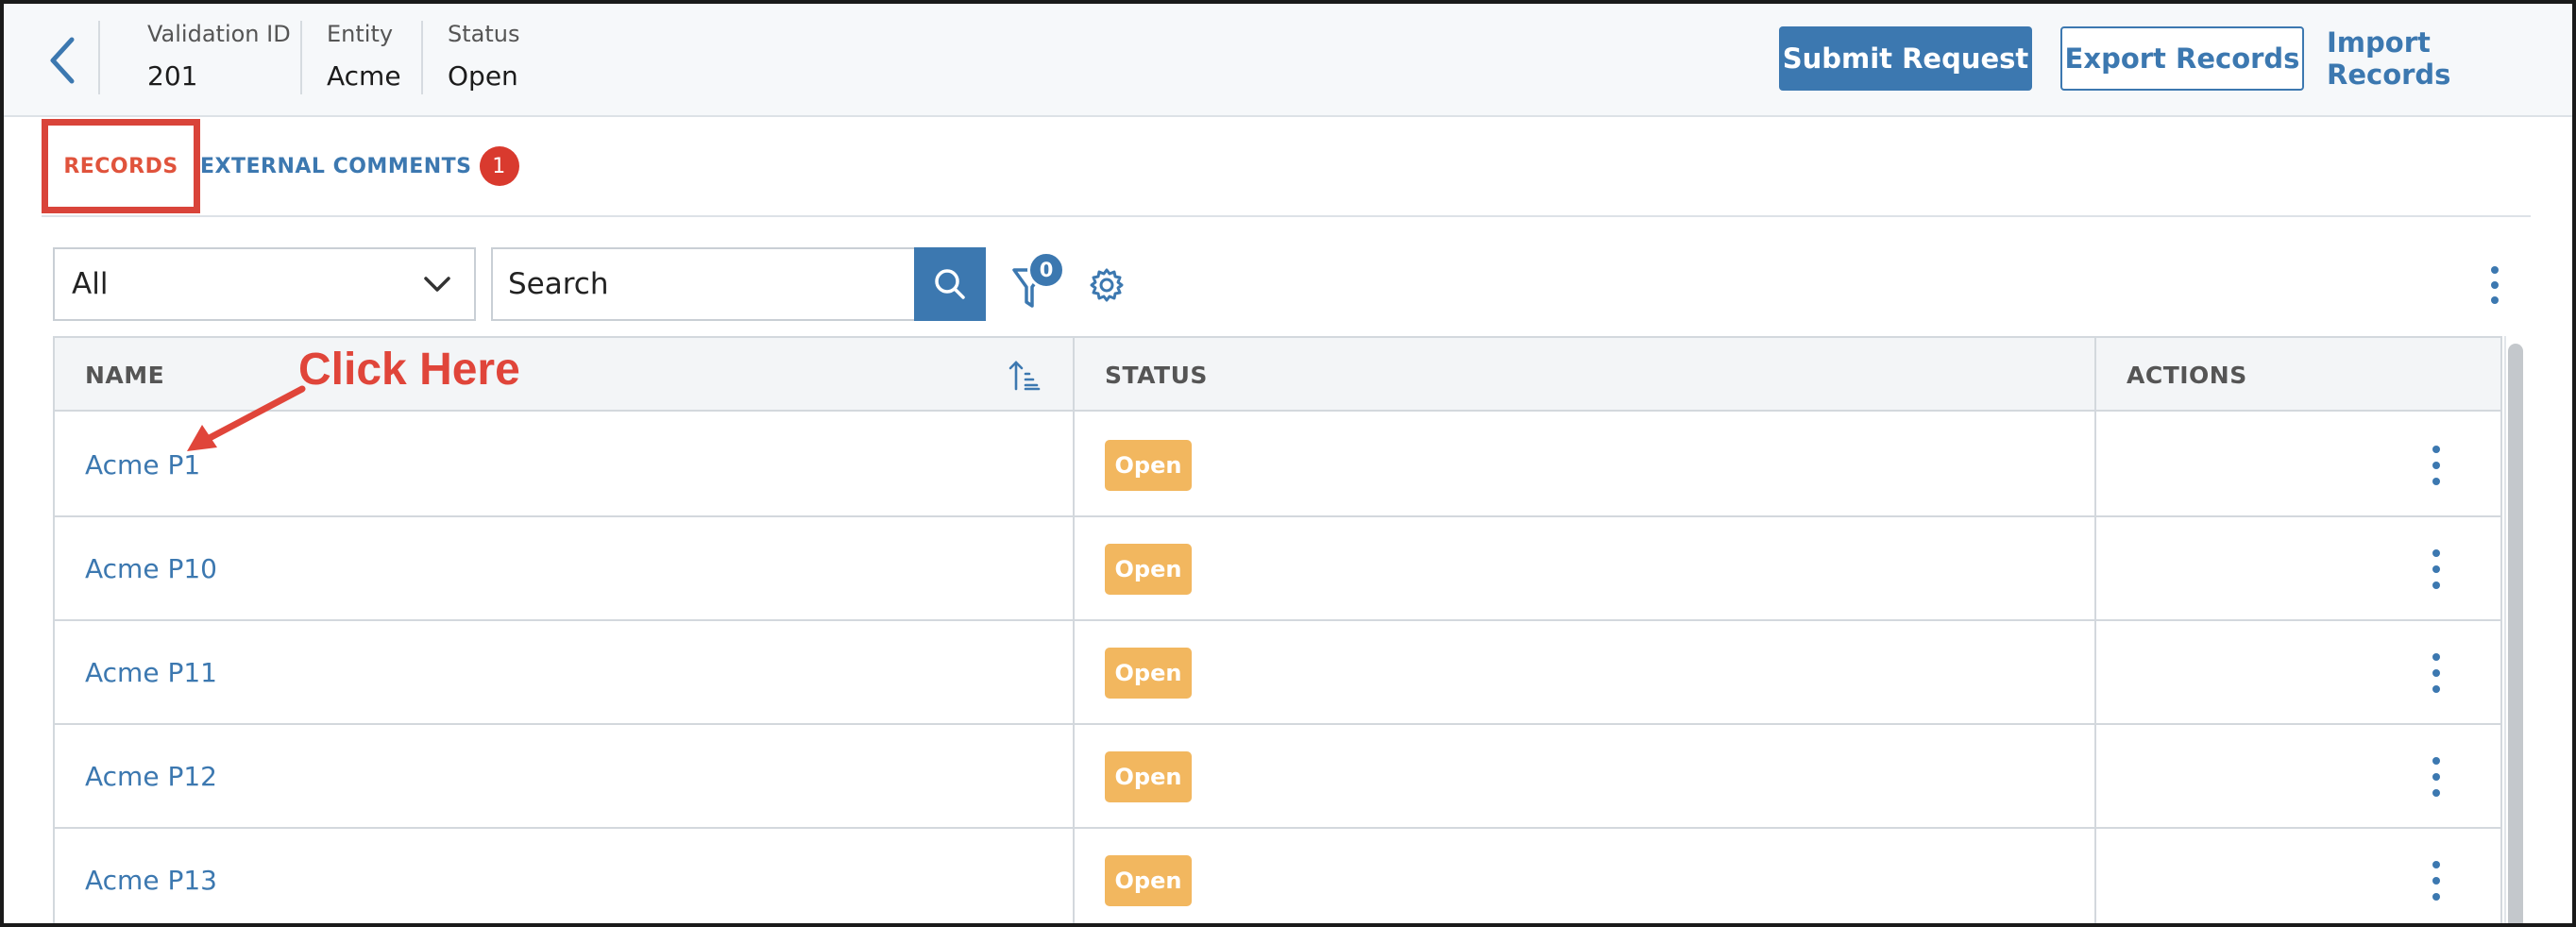 The width and height of the screenshot is (2576, 927). Describe the element at coordinates (1277, 673) in the screenshot. I see `table-row: Acme P11 Open` at that location.